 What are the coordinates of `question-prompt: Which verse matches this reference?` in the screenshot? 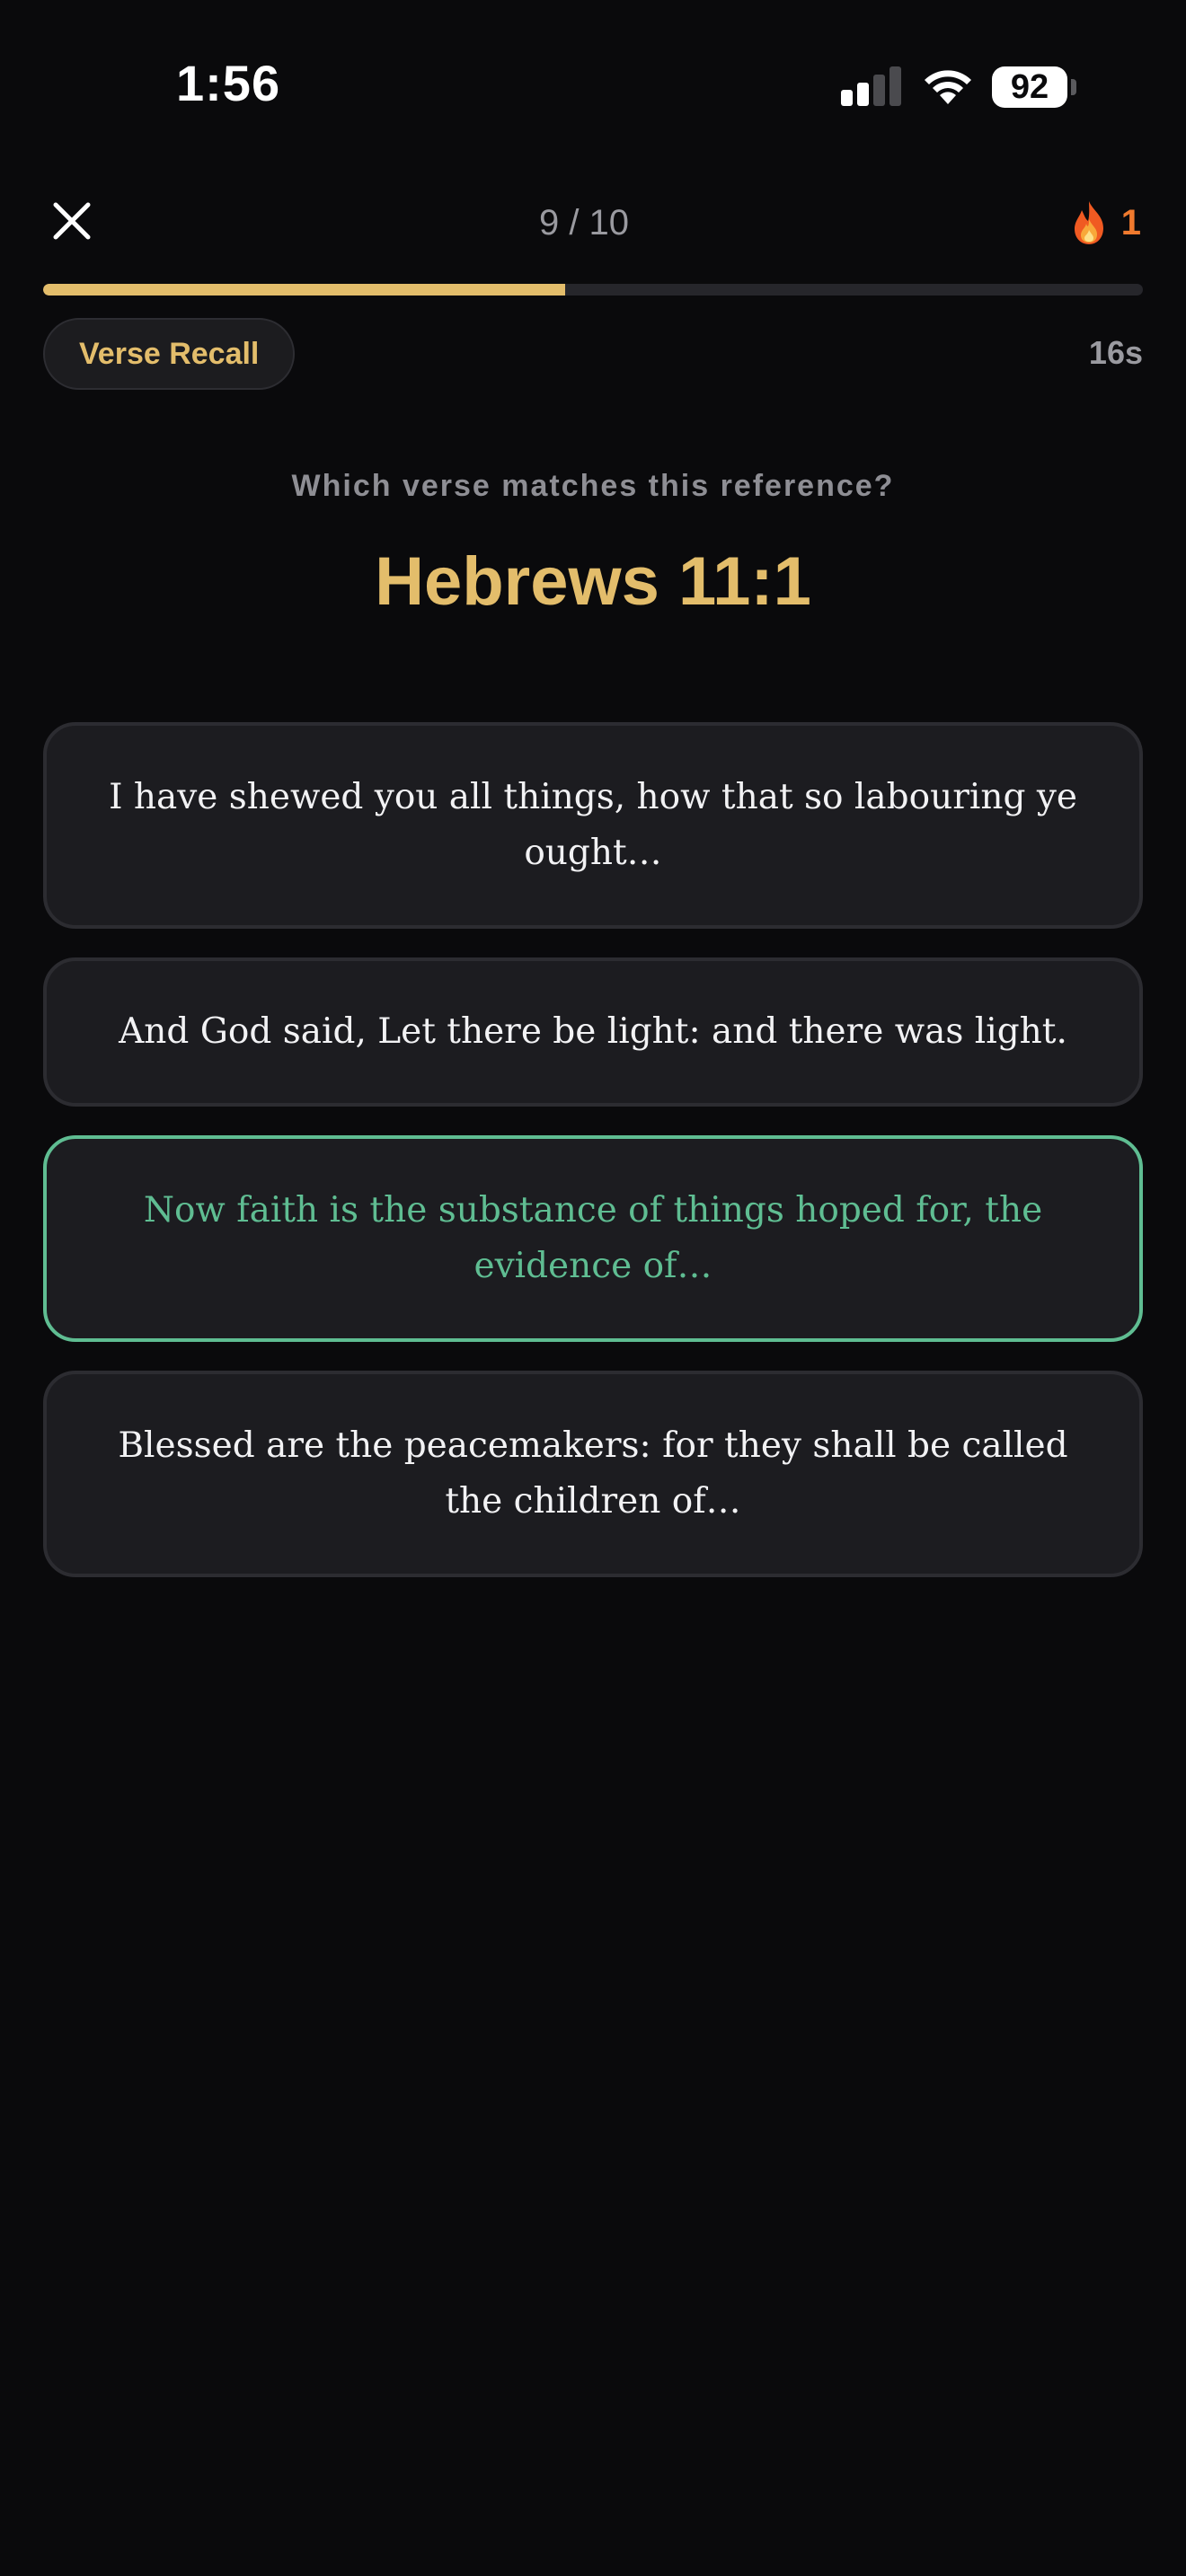 It's located at (593, 486).